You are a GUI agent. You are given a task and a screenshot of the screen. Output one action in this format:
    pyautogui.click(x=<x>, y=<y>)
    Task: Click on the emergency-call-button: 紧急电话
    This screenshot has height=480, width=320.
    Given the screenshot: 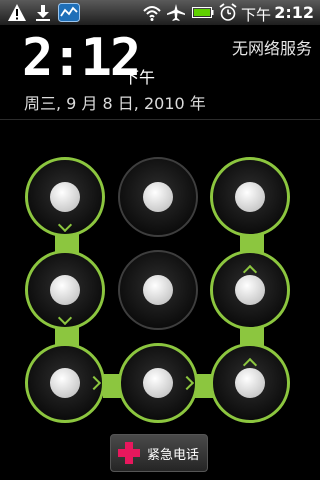 What is the action you would take?
    pyautogui.click(x=159, y=453)
    